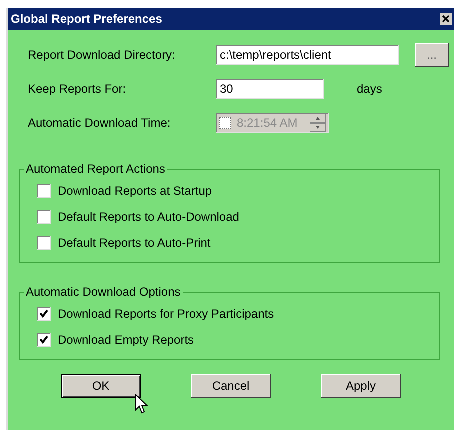  I want to click on pointer-cursor-icon, so click(141, 404).